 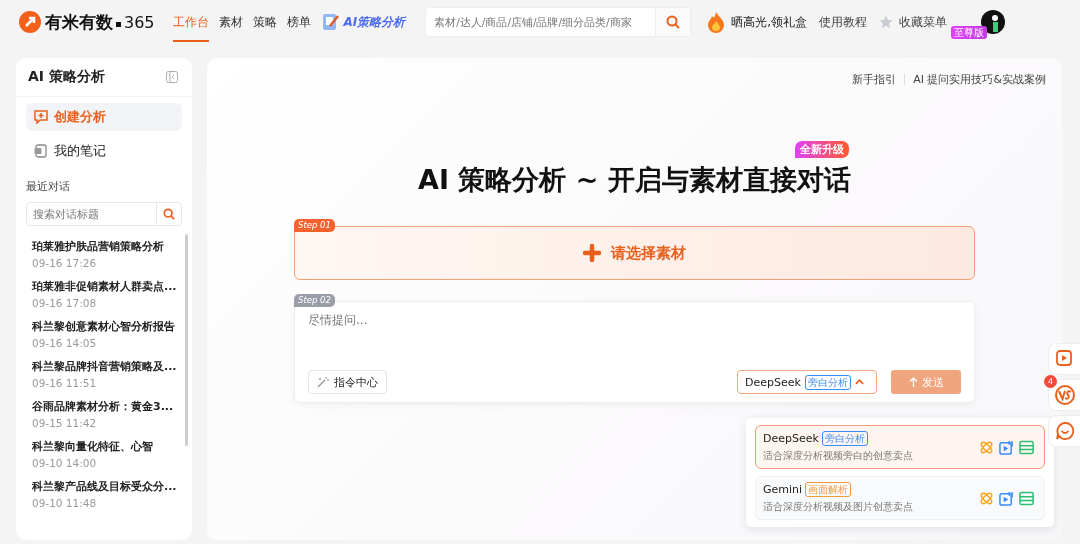 I want to click on step-tag: Step 02, so click(x=314, y=300).